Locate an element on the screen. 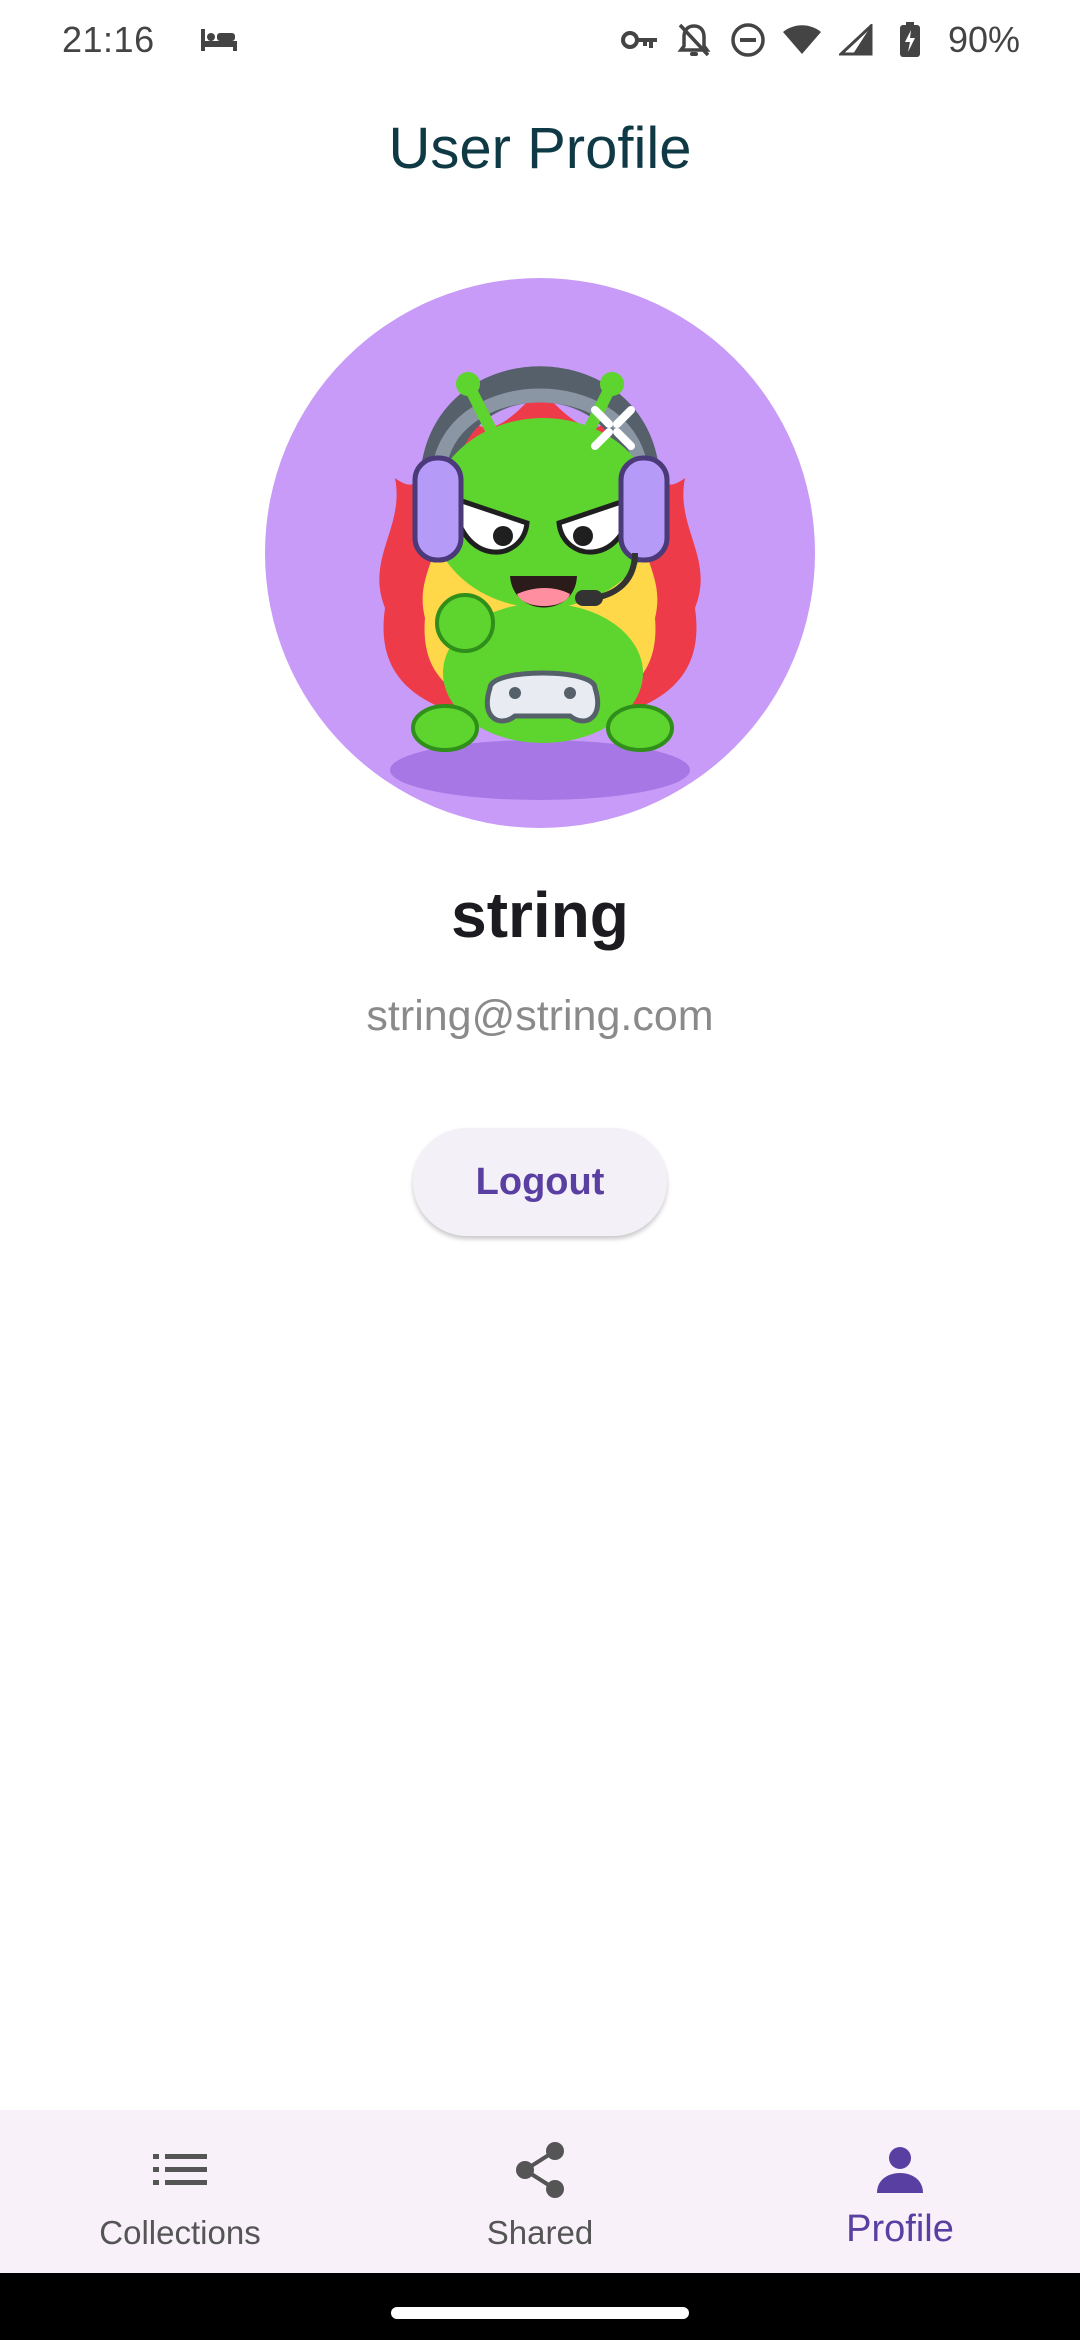 The height and width of the screenshot is (2340, 1080). logout-button: Logout is located at coordinates (540, 1182).